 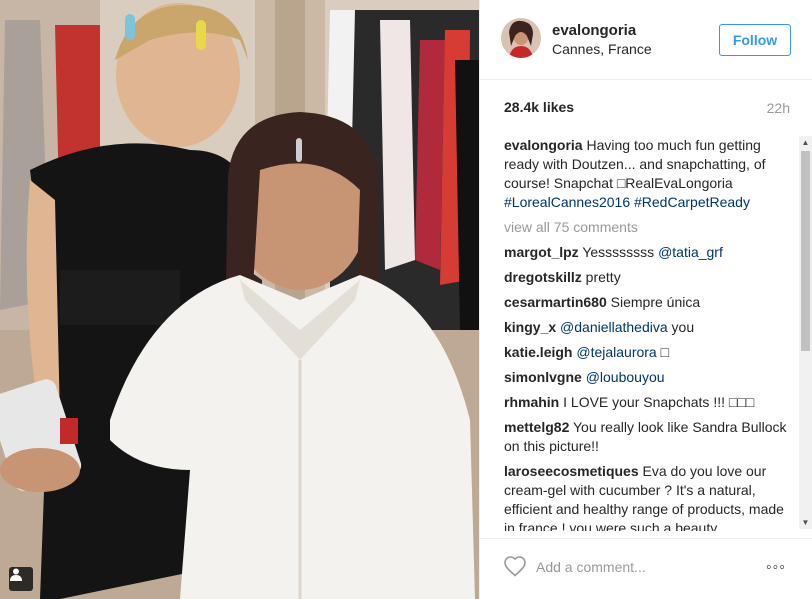 What do you see at coordinates (601, 277) in the screenshot?
I see `comment-text: pretty` at bounding box center [601, 277].